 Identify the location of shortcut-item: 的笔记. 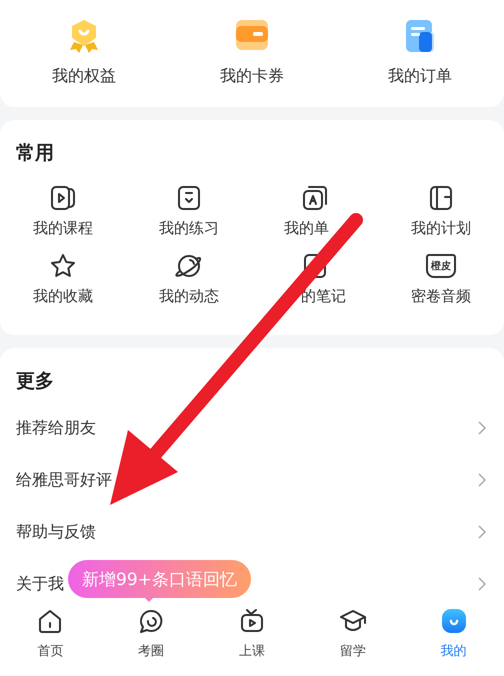
(315, 275).